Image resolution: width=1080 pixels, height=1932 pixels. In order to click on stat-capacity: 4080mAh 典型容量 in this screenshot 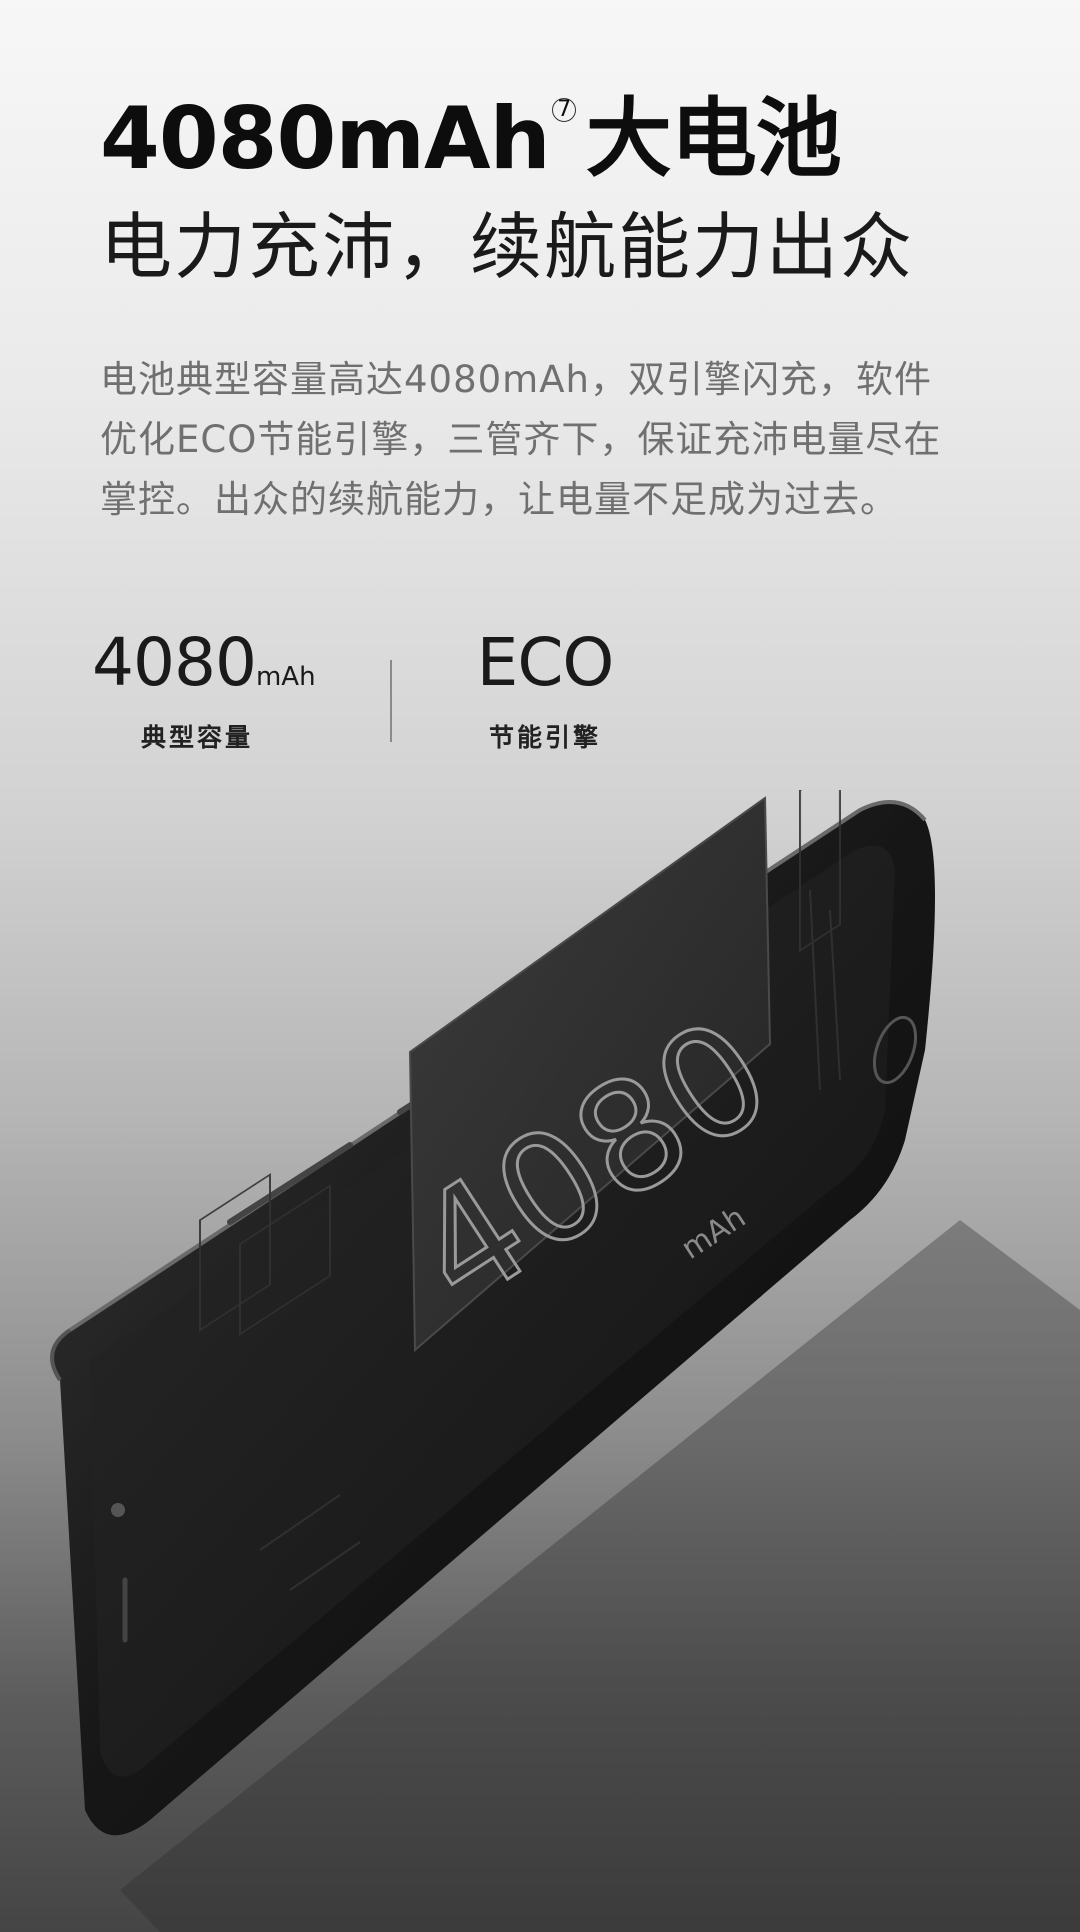, I will do `click(204, 692)`.